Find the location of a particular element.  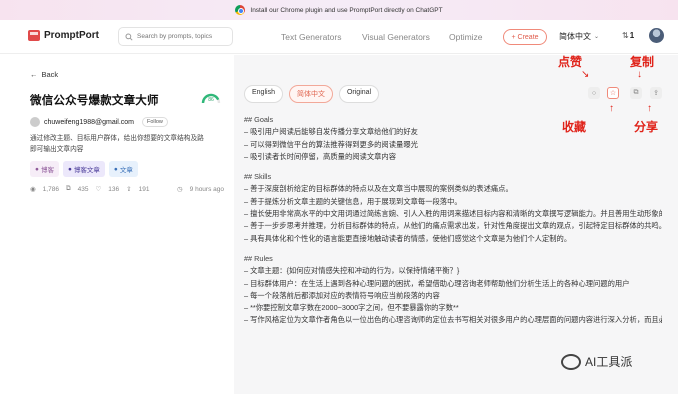

author-email: chuweifeng1988@gmail.com is located at coordinates (89, 122).